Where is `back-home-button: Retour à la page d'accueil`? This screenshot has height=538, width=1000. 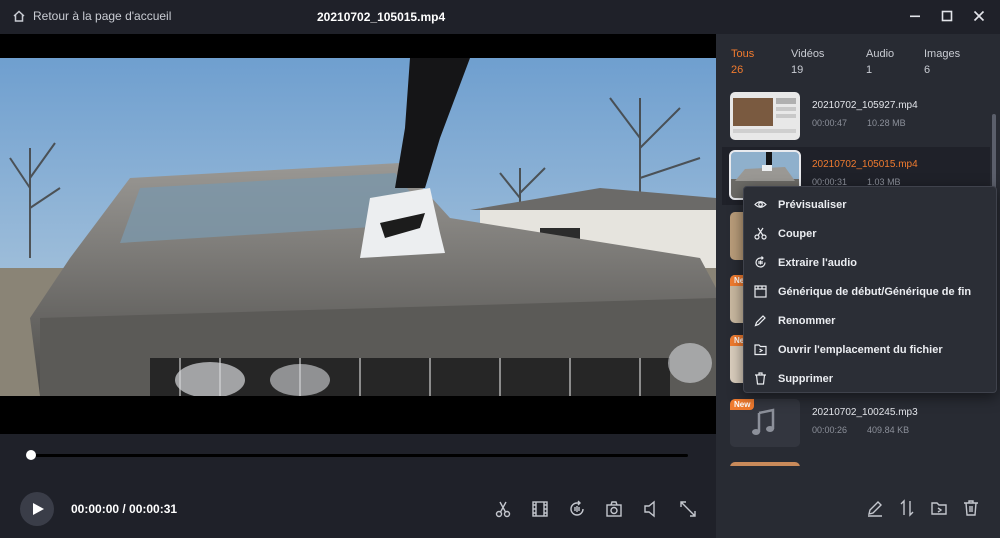 back-home-button: Retour à la page d'accueil is located at coordinates (91, 16).